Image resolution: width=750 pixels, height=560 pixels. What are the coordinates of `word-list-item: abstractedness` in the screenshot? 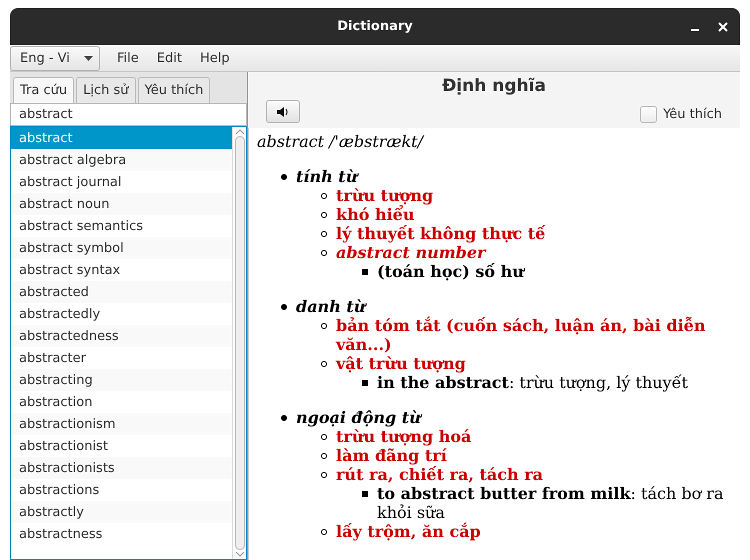 It's located at (121, 336).